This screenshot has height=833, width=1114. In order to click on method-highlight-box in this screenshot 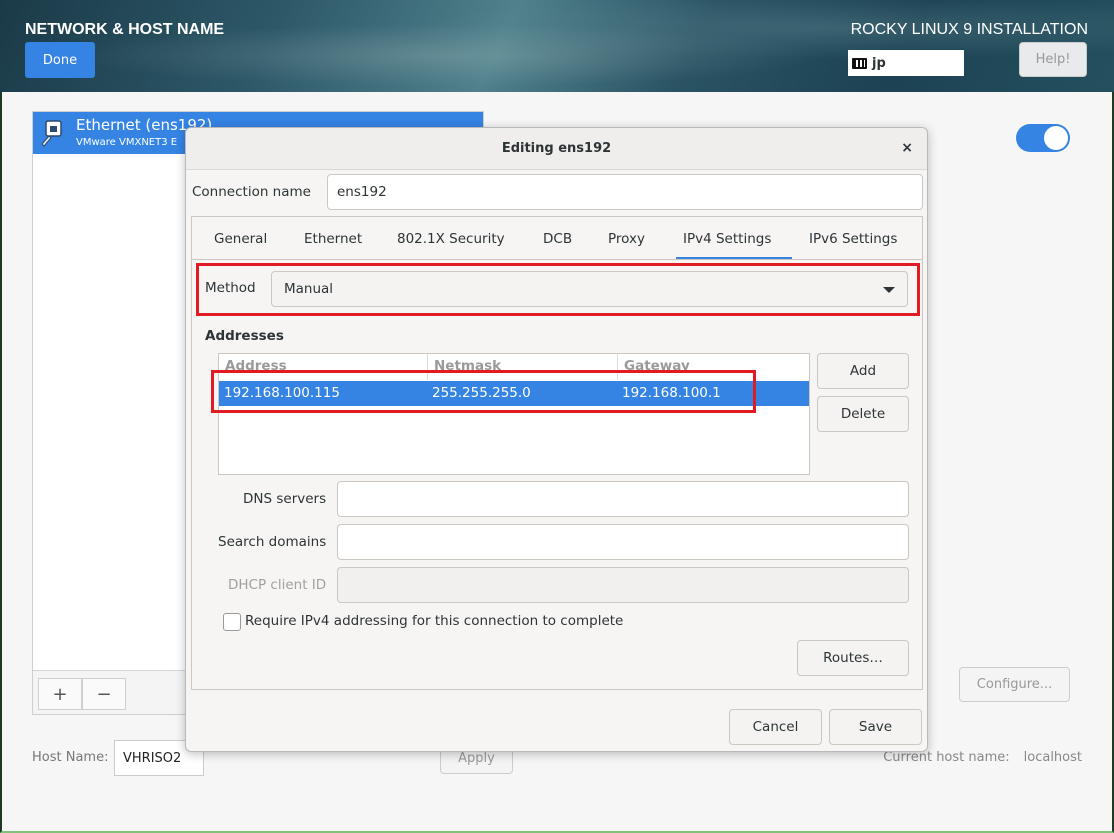, I will do `click(558, 289)`.